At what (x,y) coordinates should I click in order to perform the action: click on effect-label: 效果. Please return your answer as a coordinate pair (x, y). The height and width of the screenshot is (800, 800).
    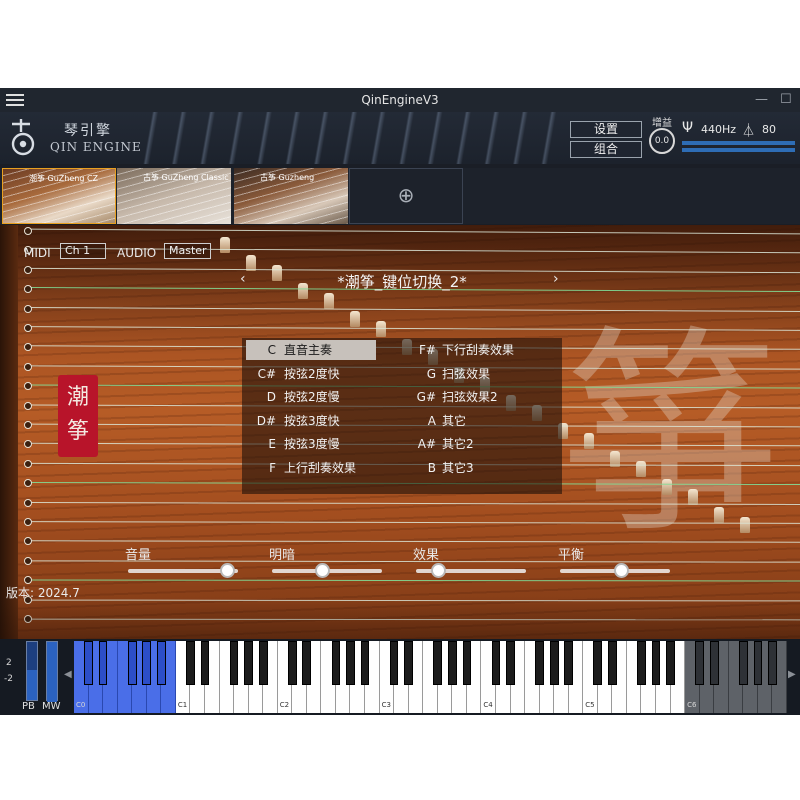
    Looking at the image, I should click on (426, 555).